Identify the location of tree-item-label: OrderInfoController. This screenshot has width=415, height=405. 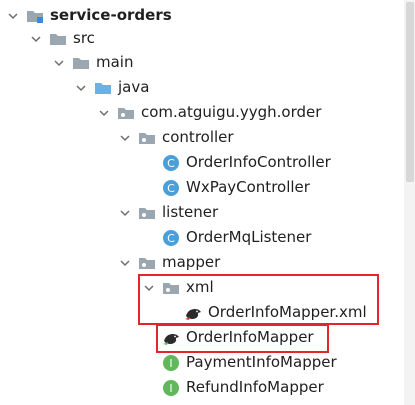
(258, 162).